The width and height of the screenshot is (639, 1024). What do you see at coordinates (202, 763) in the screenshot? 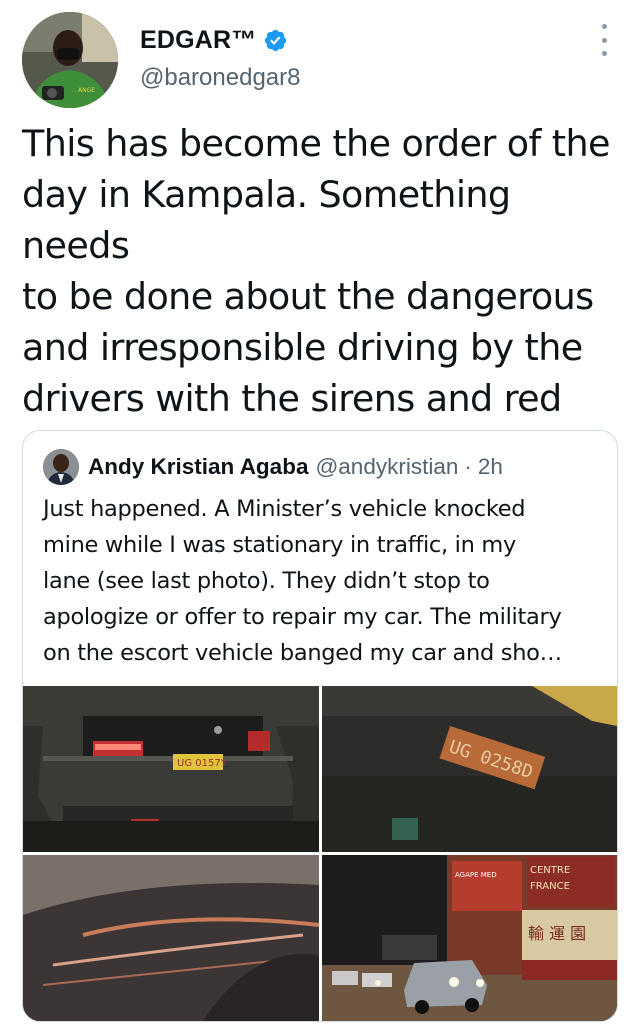
I see `photo1-plate: UG 0157Y` at bounding box center [202, 763].